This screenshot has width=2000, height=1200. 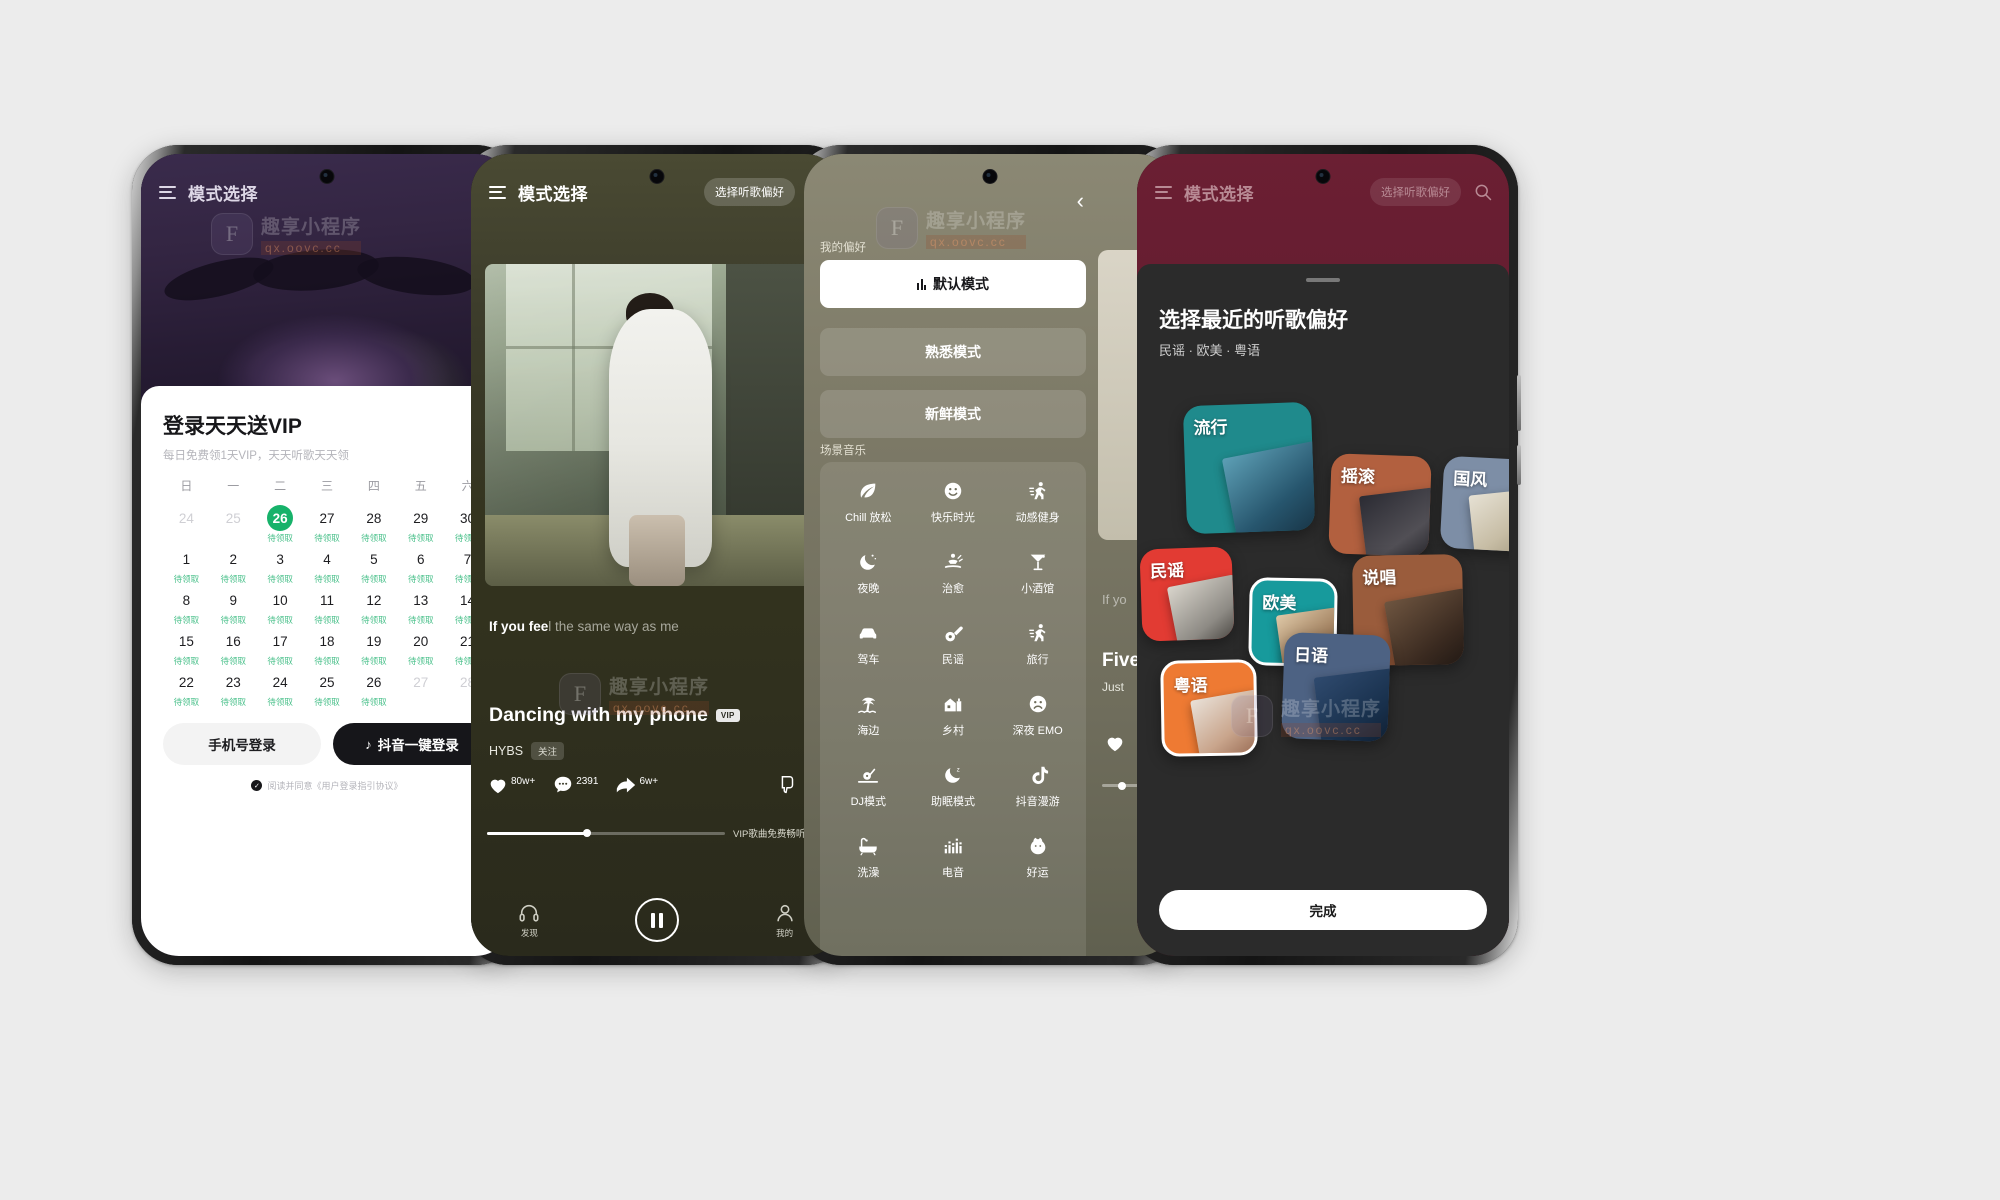 I want to click on calendar-day: 17 待领取, so click(x=280, y=646).